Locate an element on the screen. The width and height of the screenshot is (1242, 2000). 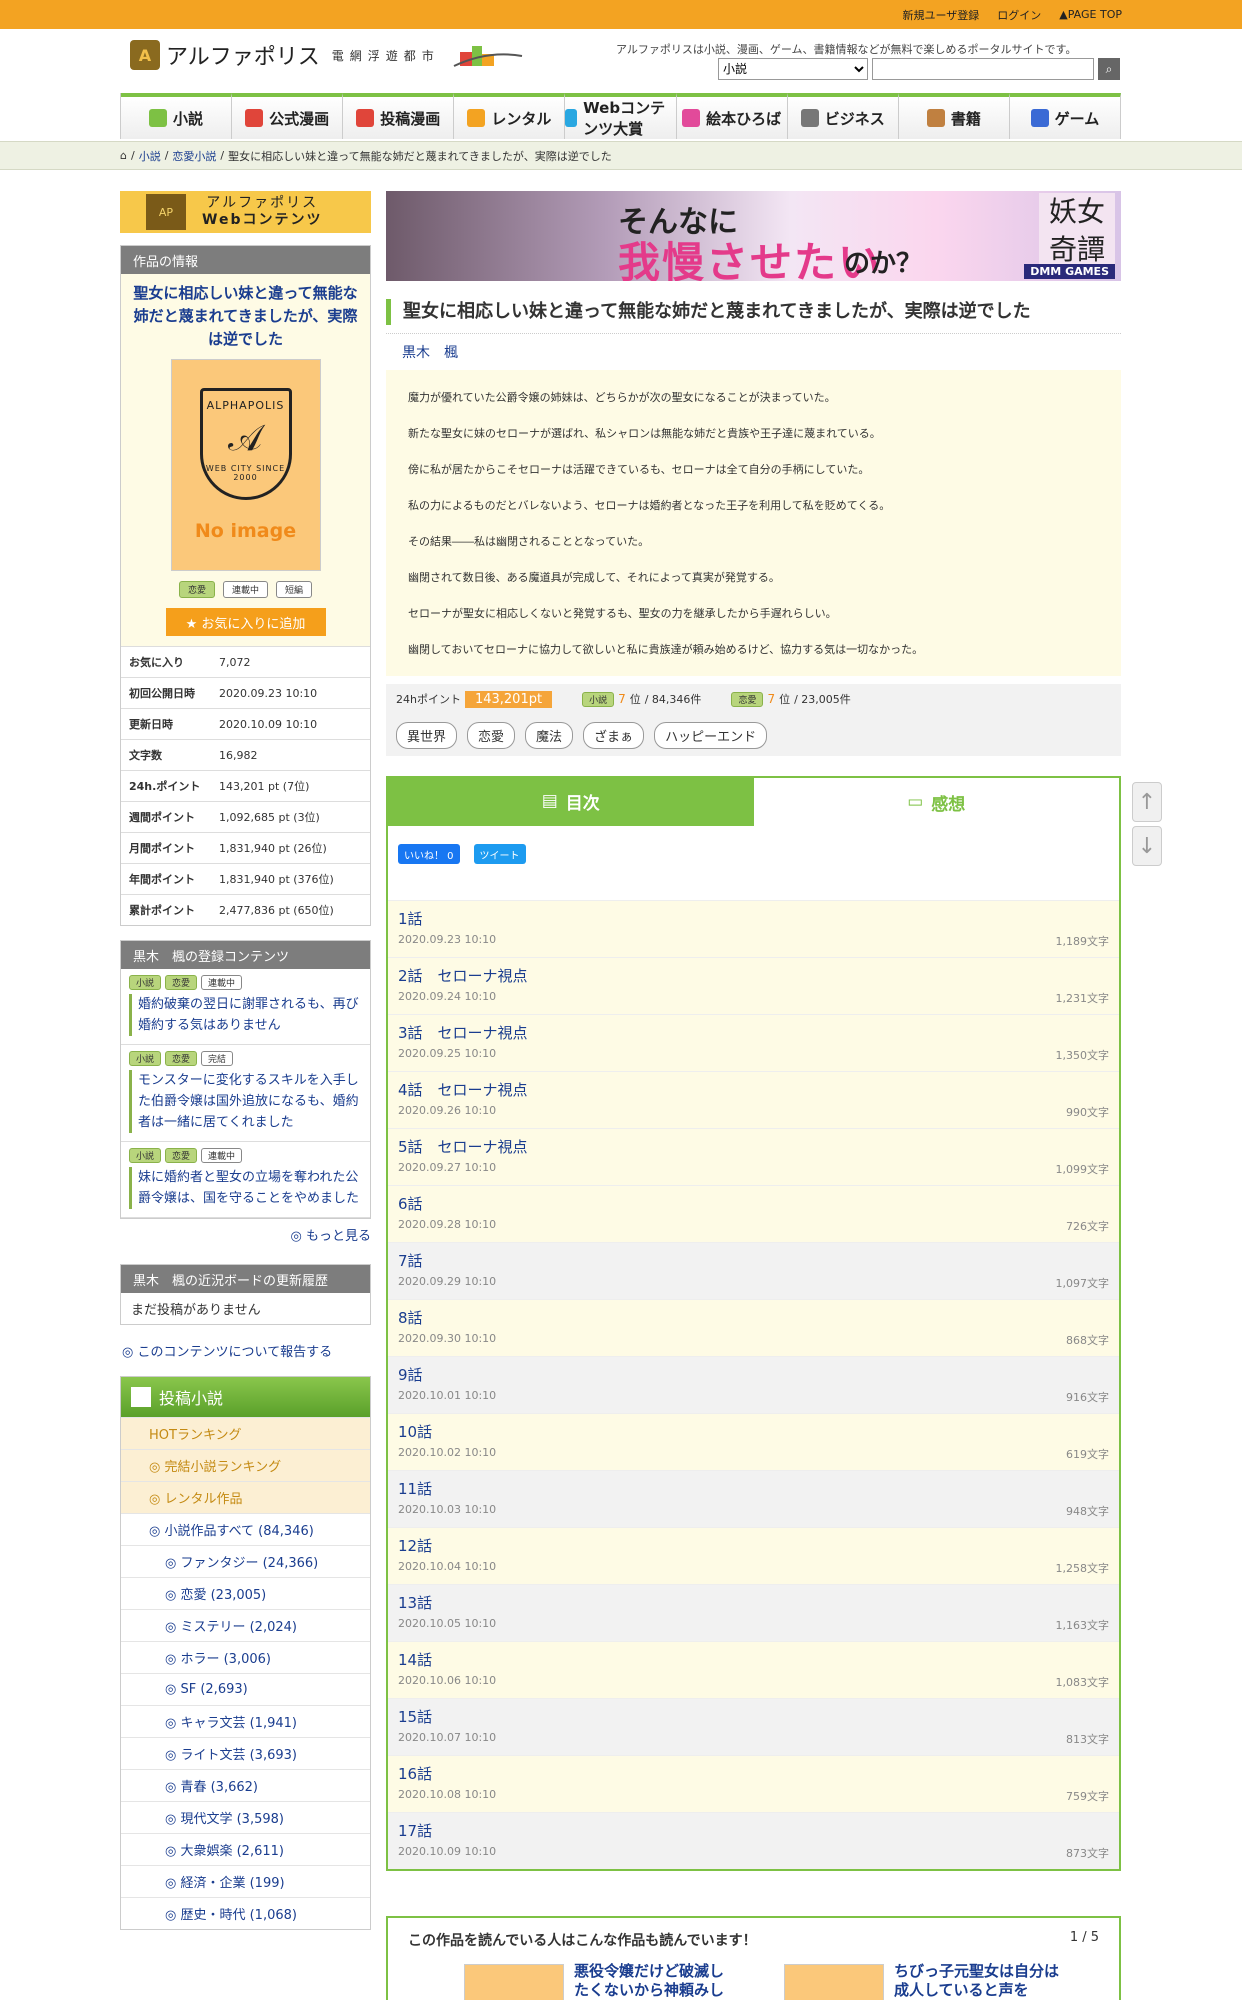
tweet-button: ツイート is located at coordinates (499, 854).